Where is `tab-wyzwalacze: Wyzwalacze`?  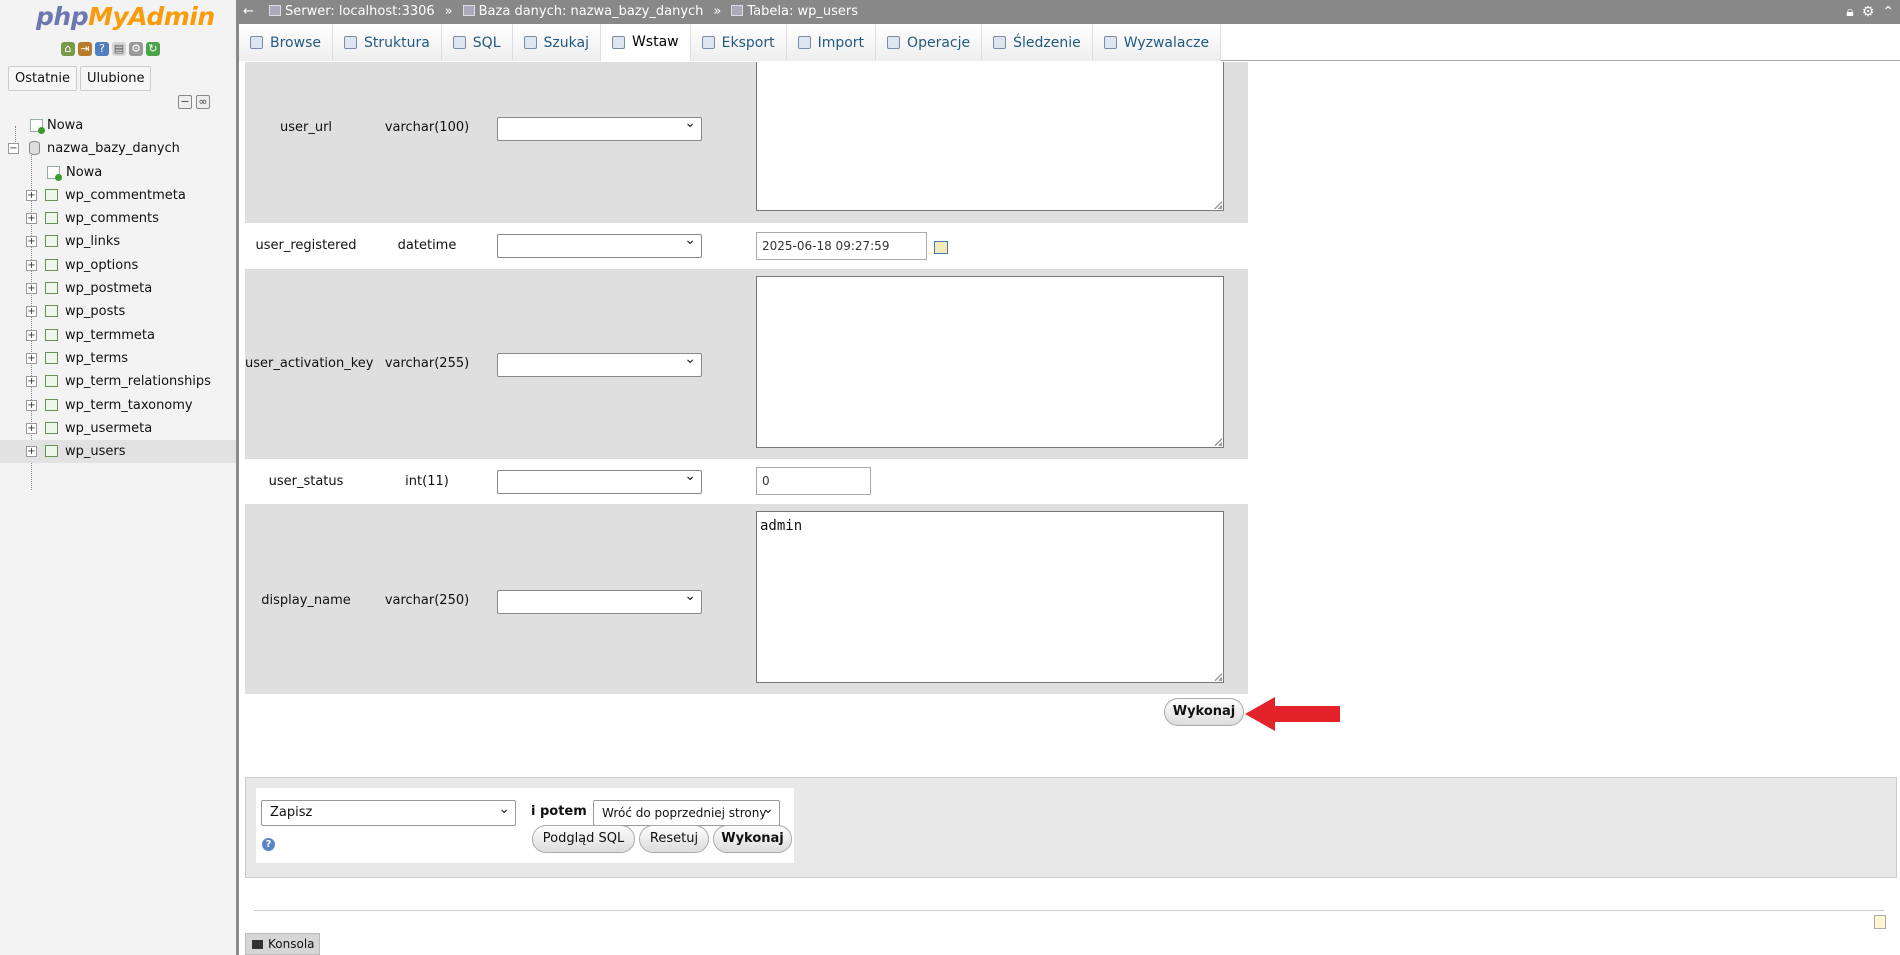
tab-wyzwalacze: Wyzwalacze is located at coordinates (1157, 42).